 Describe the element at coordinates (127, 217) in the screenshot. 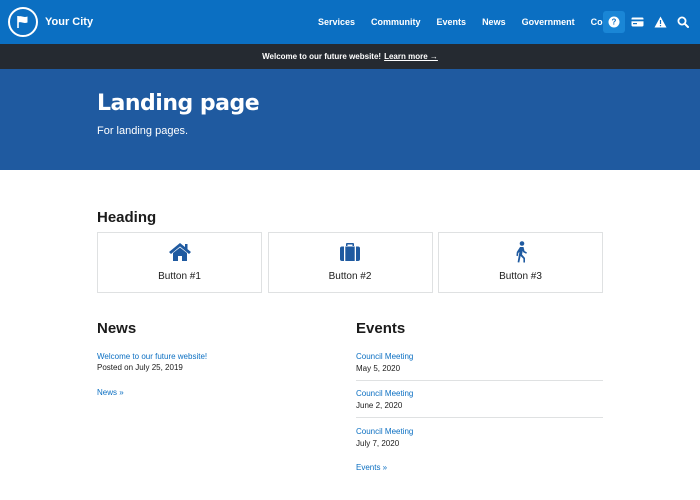

I see `section-heading: Heading` at that location.